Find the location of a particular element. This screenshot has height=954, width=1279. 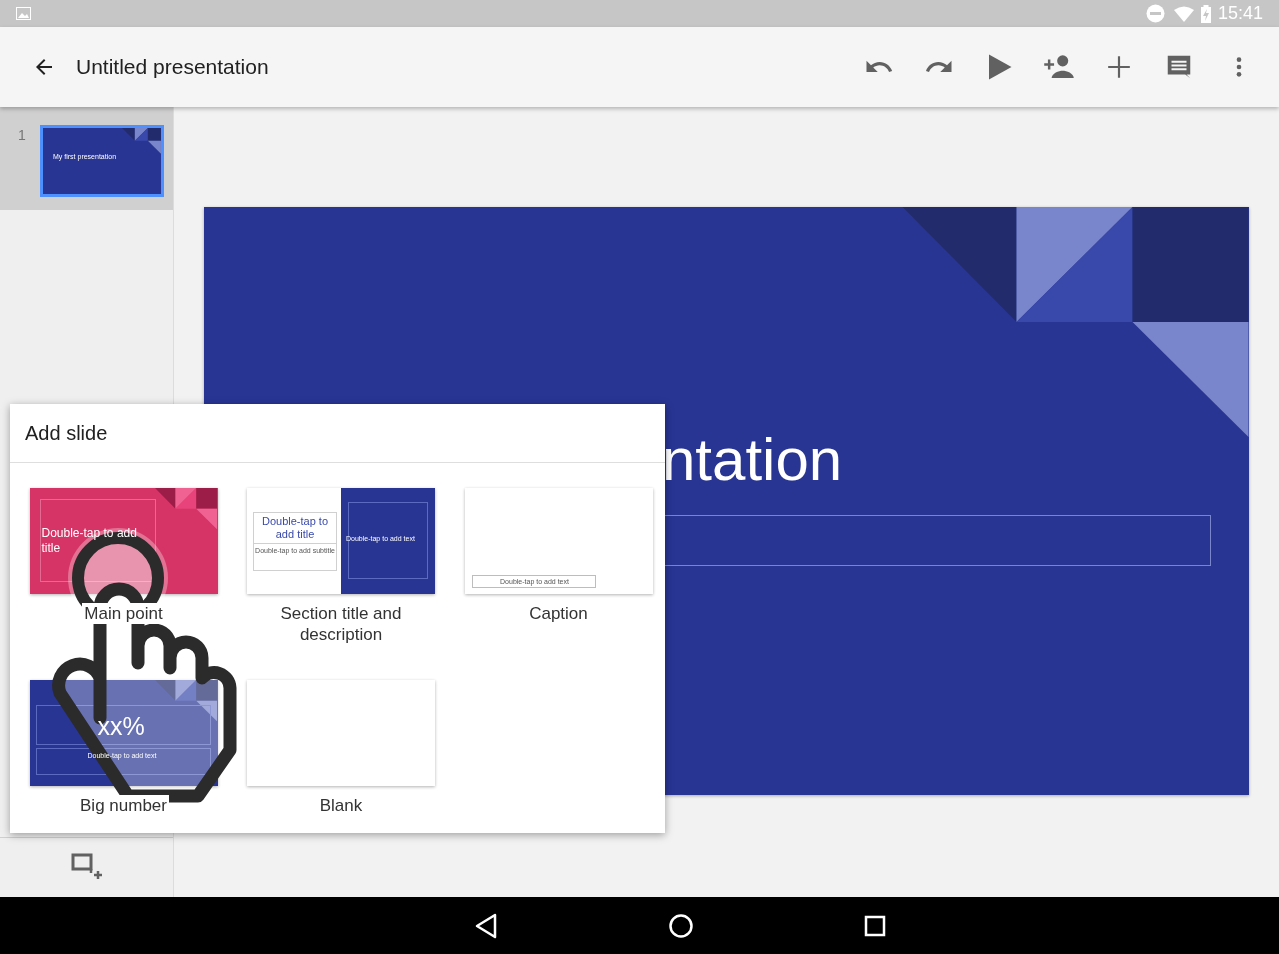

square-recents-icon is located at coordinates (874, 925).